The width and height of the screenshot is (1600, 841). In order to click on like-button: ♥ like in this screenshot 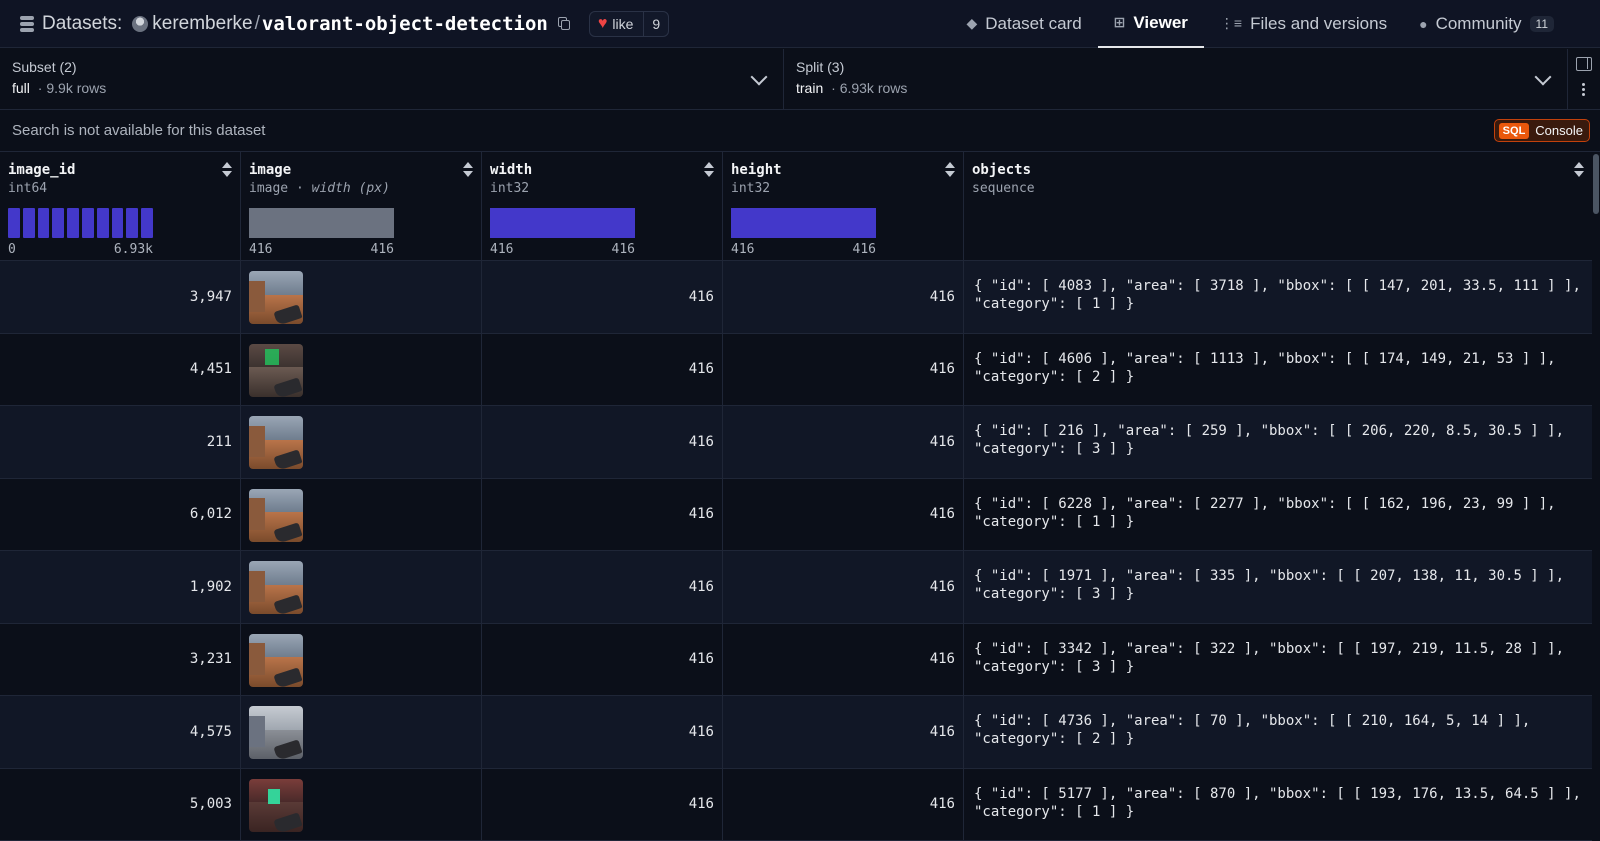, I will do `click(617, 23)`.